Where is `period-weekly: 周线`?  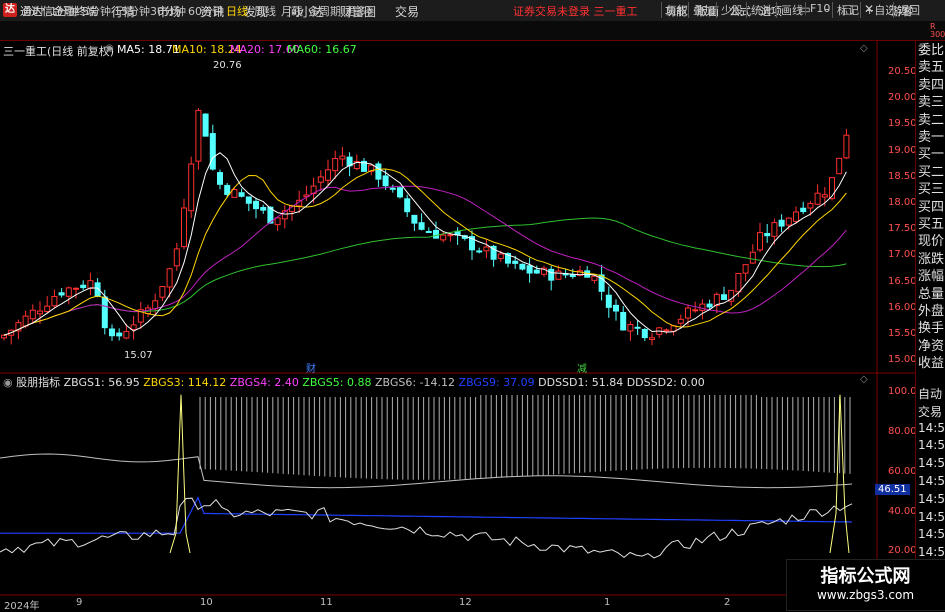
period-weekly: 周线 is located at coordinates (265, 11).